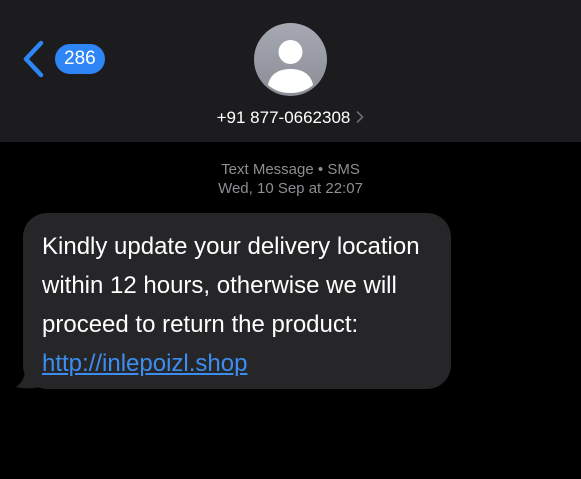 The height and width of the screenshot is (479, 581). What do you see at coordinates (80, 59) in the screenshot?
I see `unread-count-badge: 286` at bounding box center [80, 59].